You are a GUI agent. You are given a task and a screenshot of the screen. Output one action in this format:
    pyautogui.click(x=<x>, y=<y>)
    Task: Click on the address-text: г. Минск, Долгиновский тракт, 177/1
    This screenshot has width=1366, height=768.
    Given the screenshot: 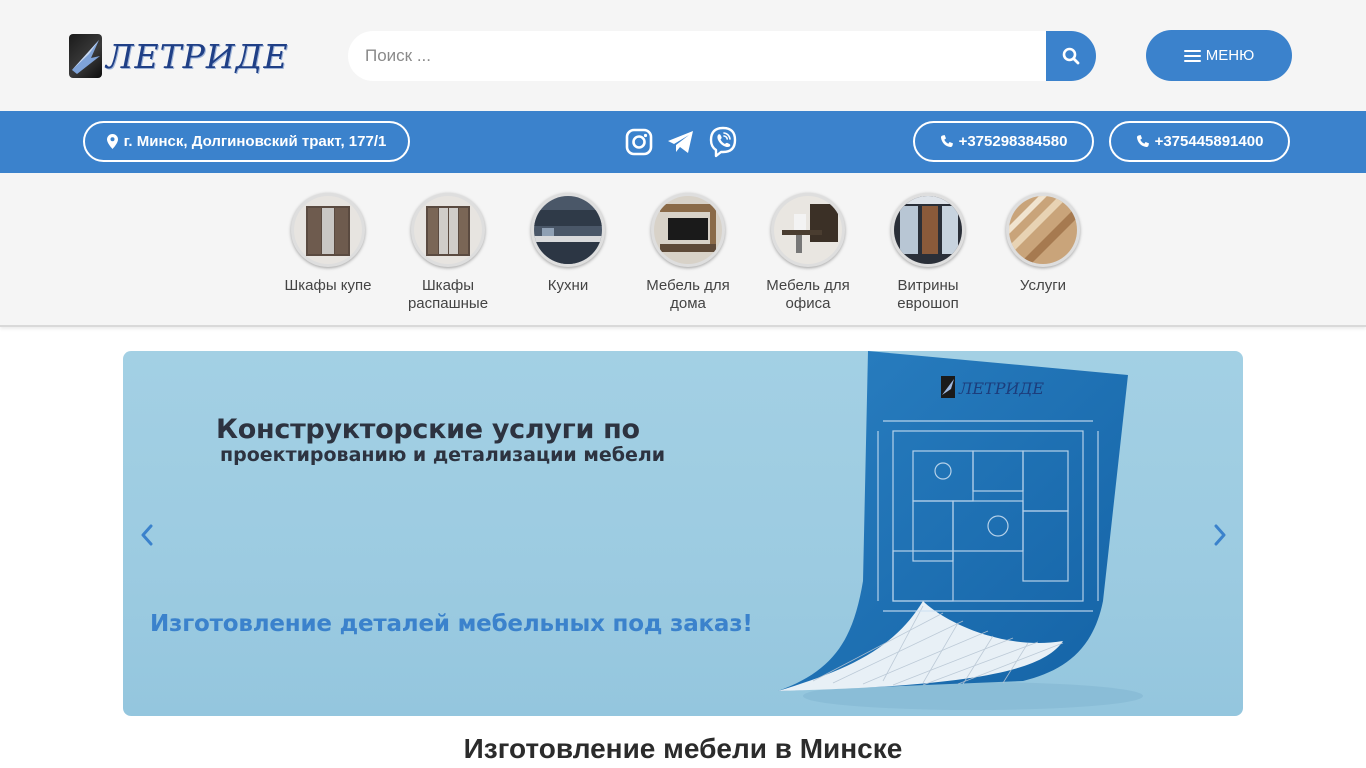 What is the action you would take?
    pyautogui.click(x=255, y=141)
    